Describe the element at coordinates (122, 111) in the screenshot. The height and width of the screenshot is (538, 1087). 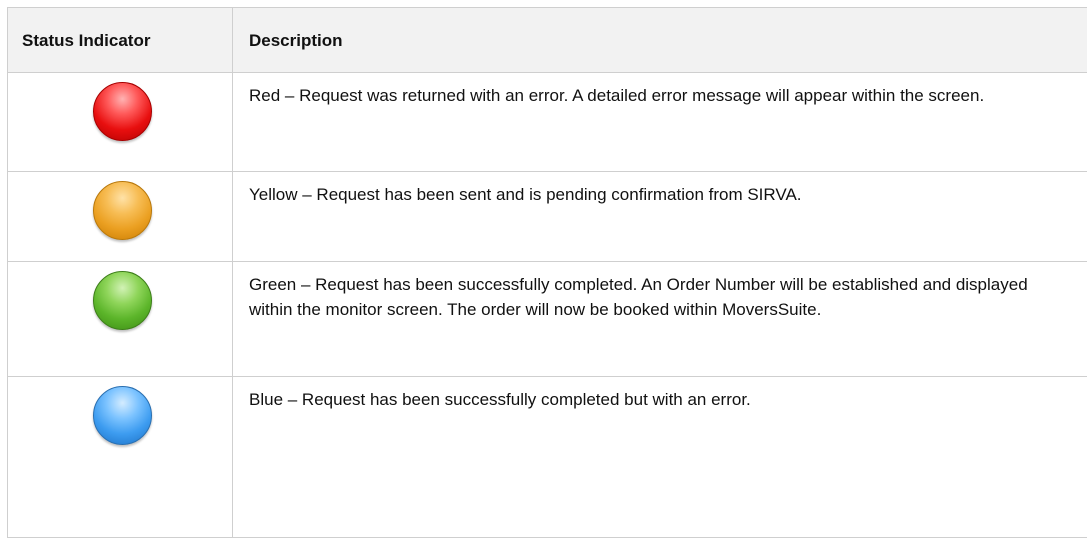
I see `red-status-dot-icon` at that location.